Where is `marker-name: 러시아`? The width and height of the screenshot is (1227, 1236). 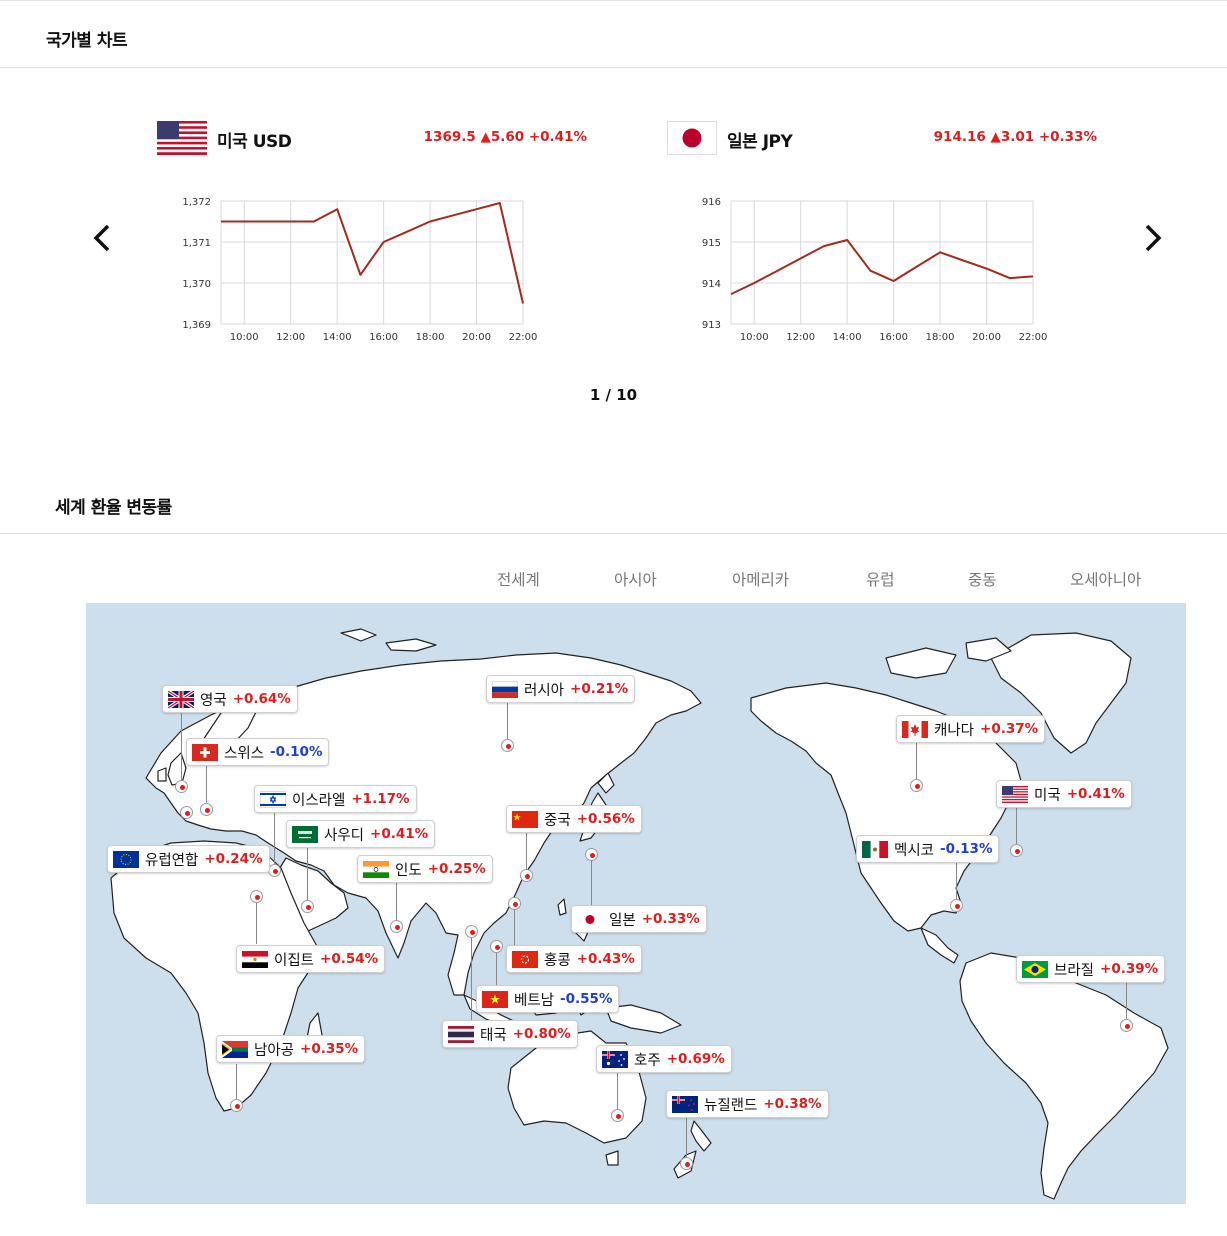 marker-name: 러시아 is located at coordinates (544, 690).